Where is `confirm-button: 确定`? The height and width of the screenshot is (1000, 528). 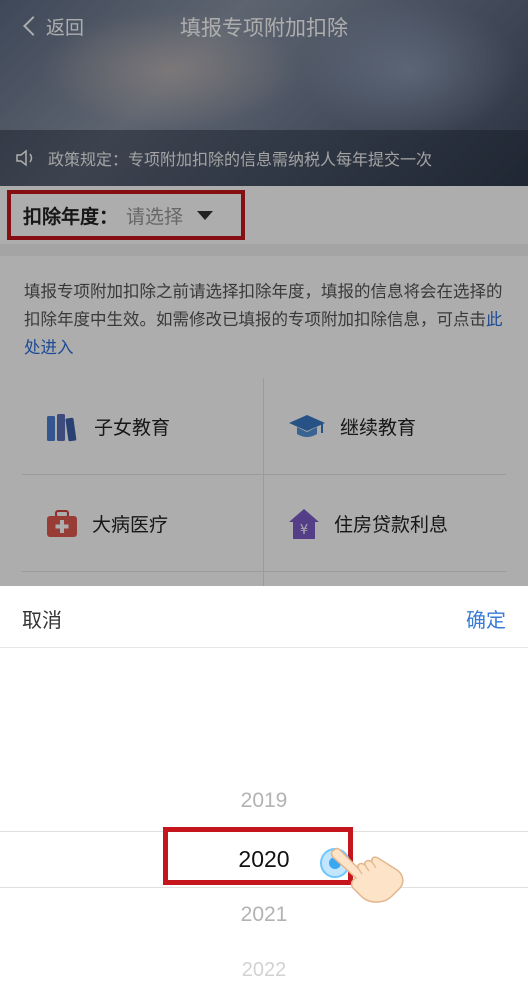
confirm-button: 确定 is located at coordinates (486, 618).